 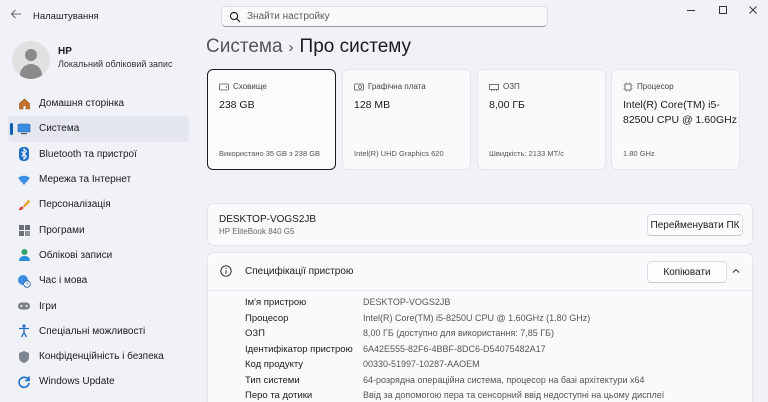 What do you see at coordinates (244, 46) in the screenshot?
I see `breadcrumb-parent: Система` at bounding box center [244, 46].